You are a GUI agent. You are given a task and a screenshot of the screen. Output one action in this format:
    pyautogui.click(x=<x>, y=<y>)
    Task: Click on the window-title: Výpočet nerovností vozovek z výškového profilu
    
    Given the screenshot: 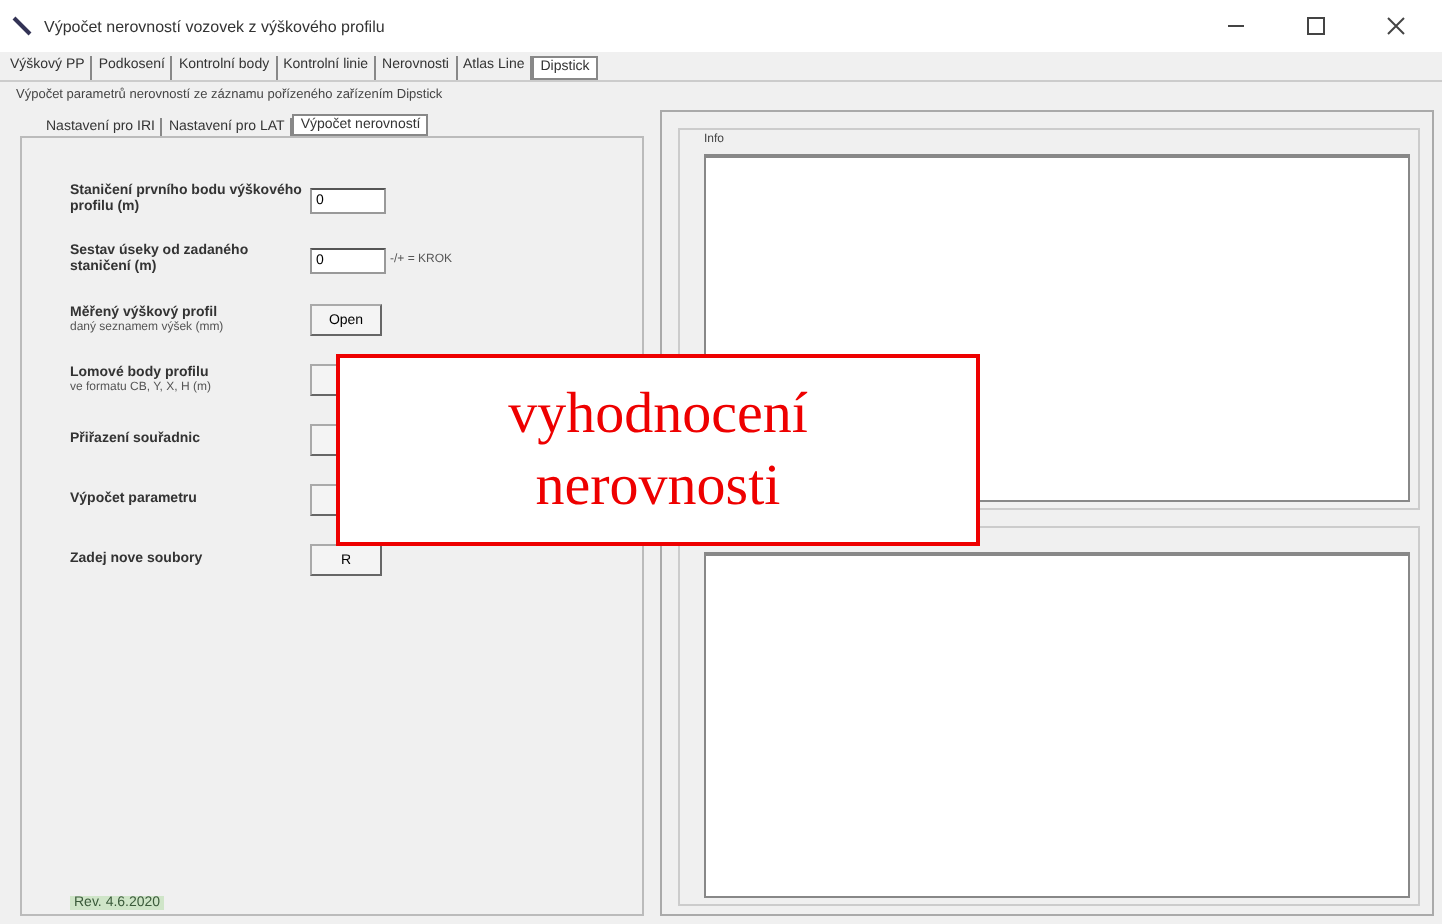 What is the action you would take?
    pyautogui.click(x=215, y=26)
    